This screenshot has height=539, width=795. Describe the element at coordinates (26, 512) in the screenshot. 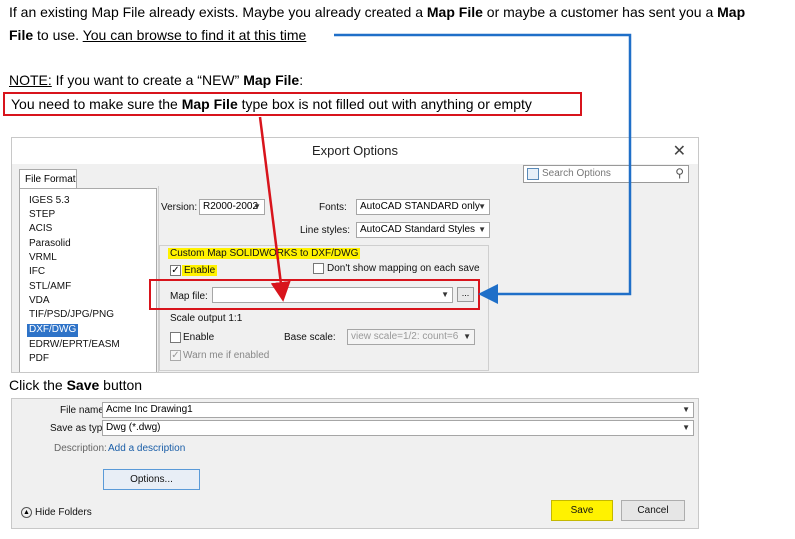

I see `chevron-up-icon: ▲` at that location.